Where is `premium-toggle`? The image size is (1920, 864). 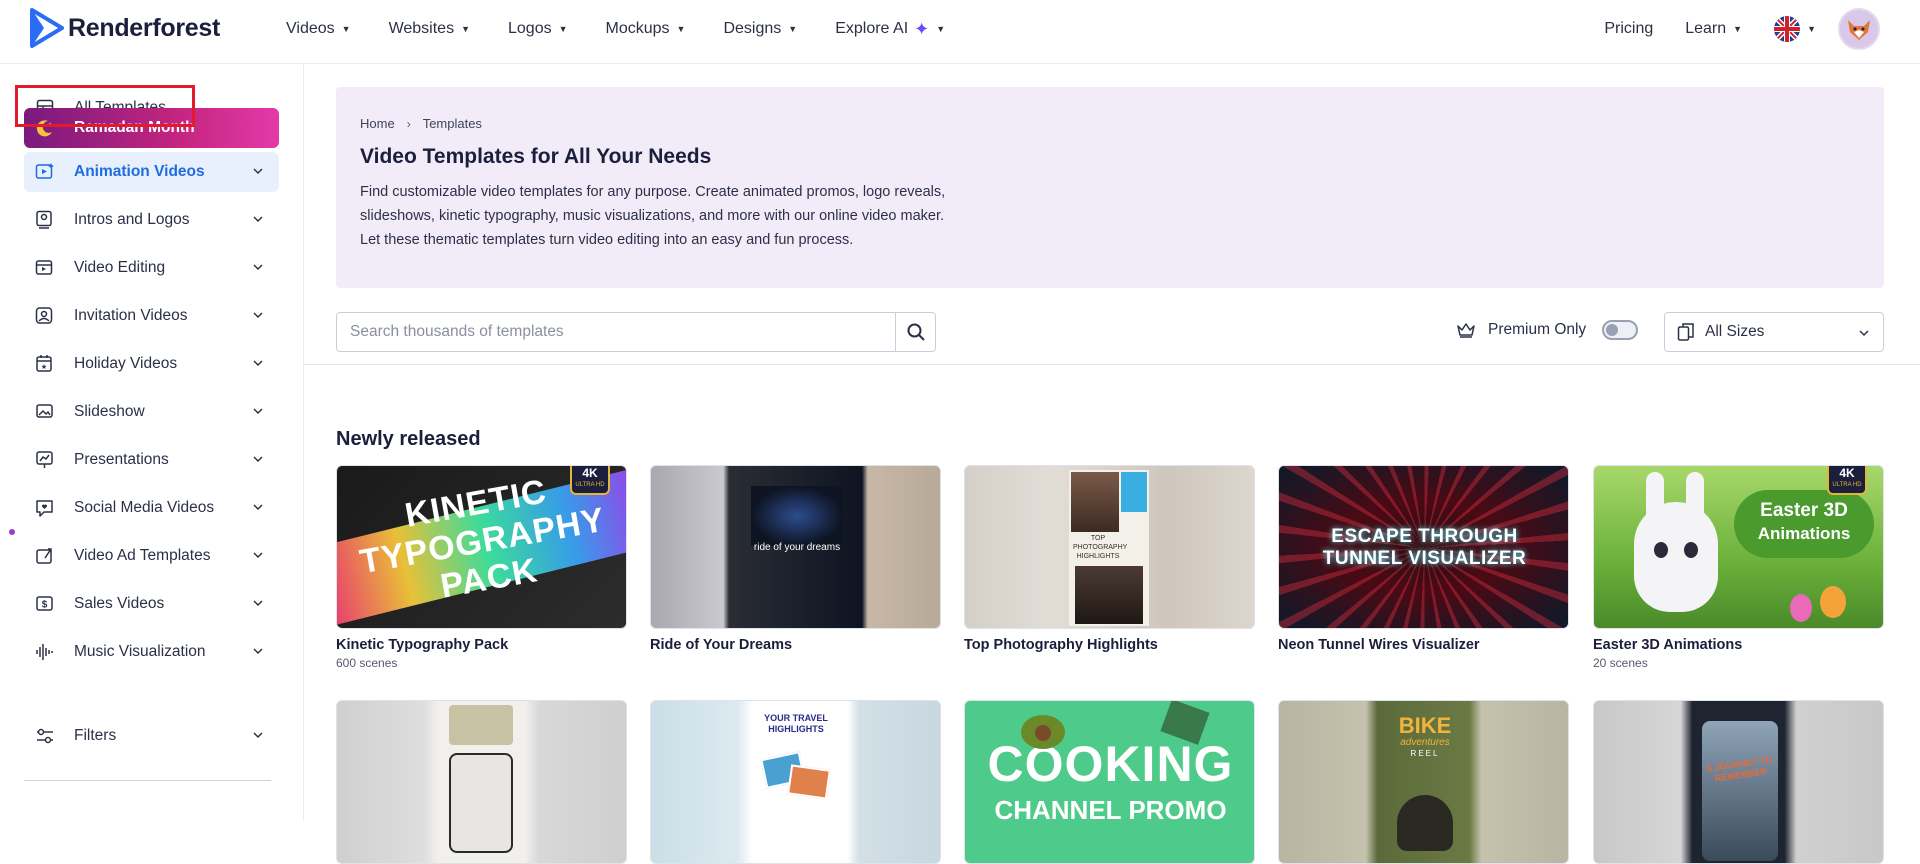 premium-toggle is located at coordinates (1620, 330).